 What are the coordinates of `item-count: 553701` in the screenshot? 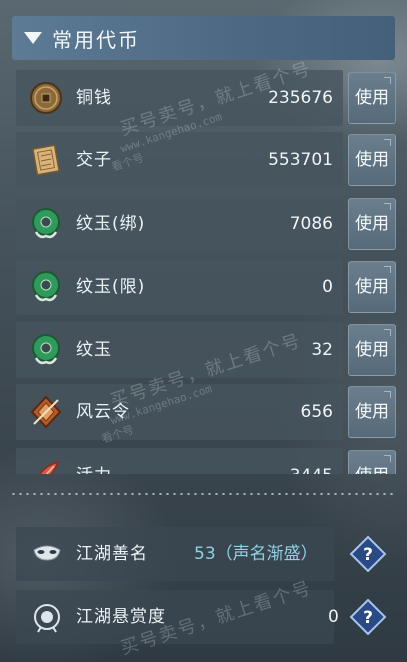 It's located at (300, 160).